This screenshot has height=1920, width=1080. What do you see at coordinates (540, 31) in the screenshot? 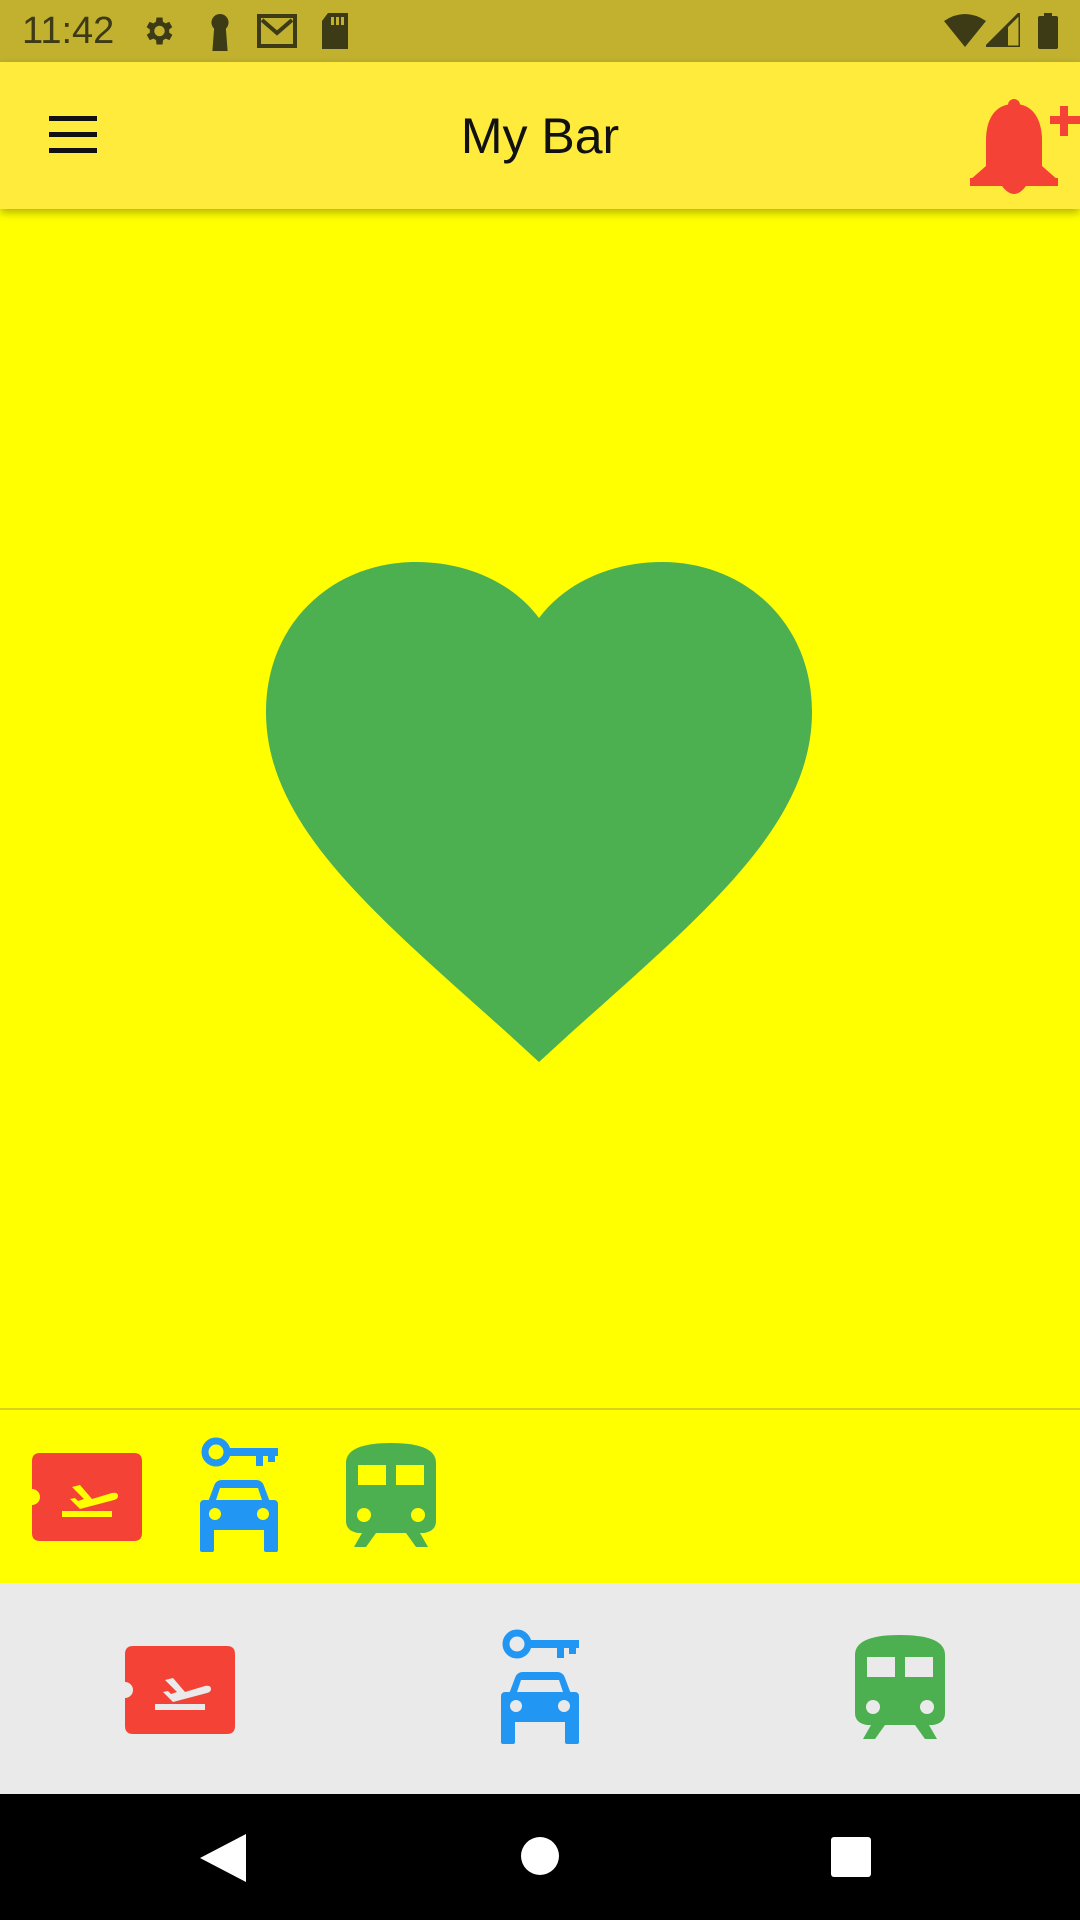
I see `status-bar: 11:42` at bounding box center [540, 31].